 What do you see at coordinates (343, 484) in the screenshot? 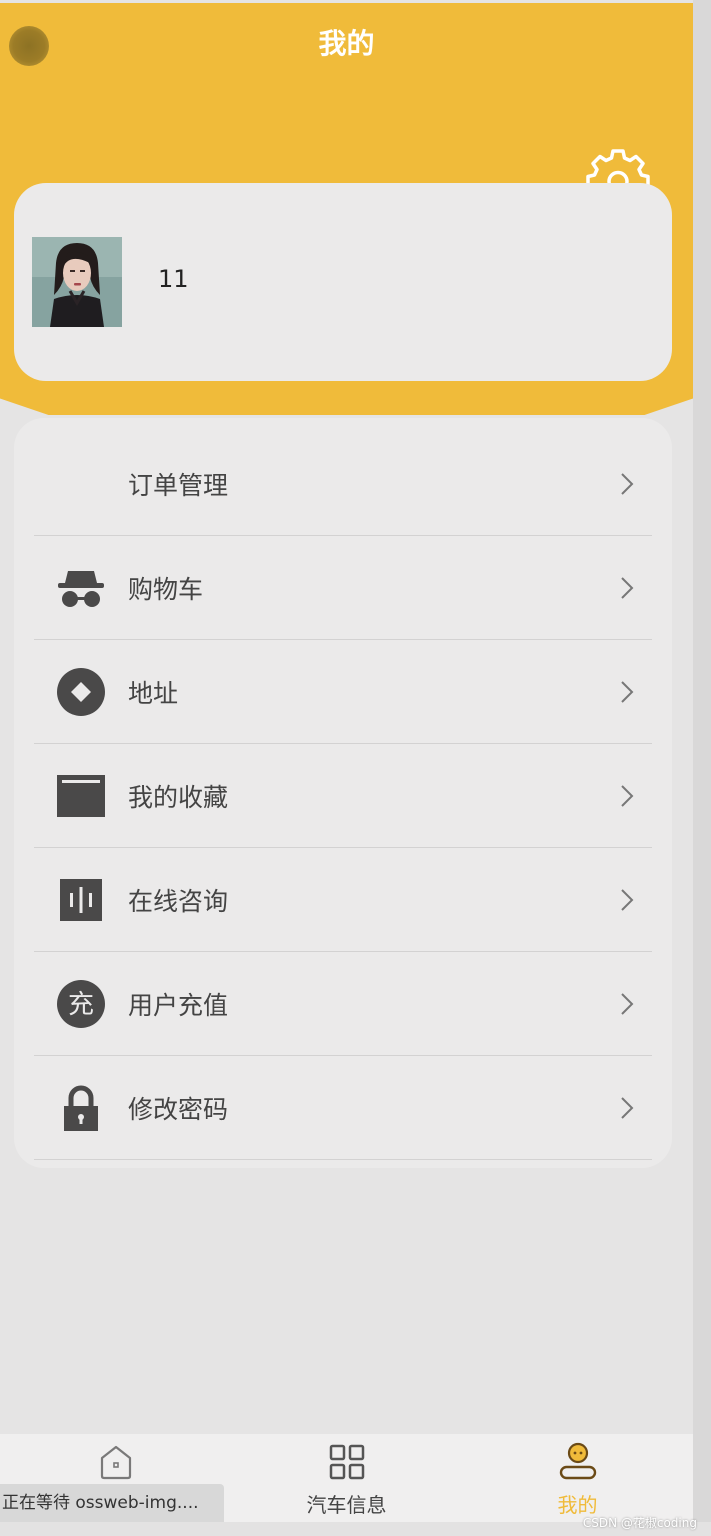
I see `menu-item-orders: 订单管理` at bounding box center [343, 484].